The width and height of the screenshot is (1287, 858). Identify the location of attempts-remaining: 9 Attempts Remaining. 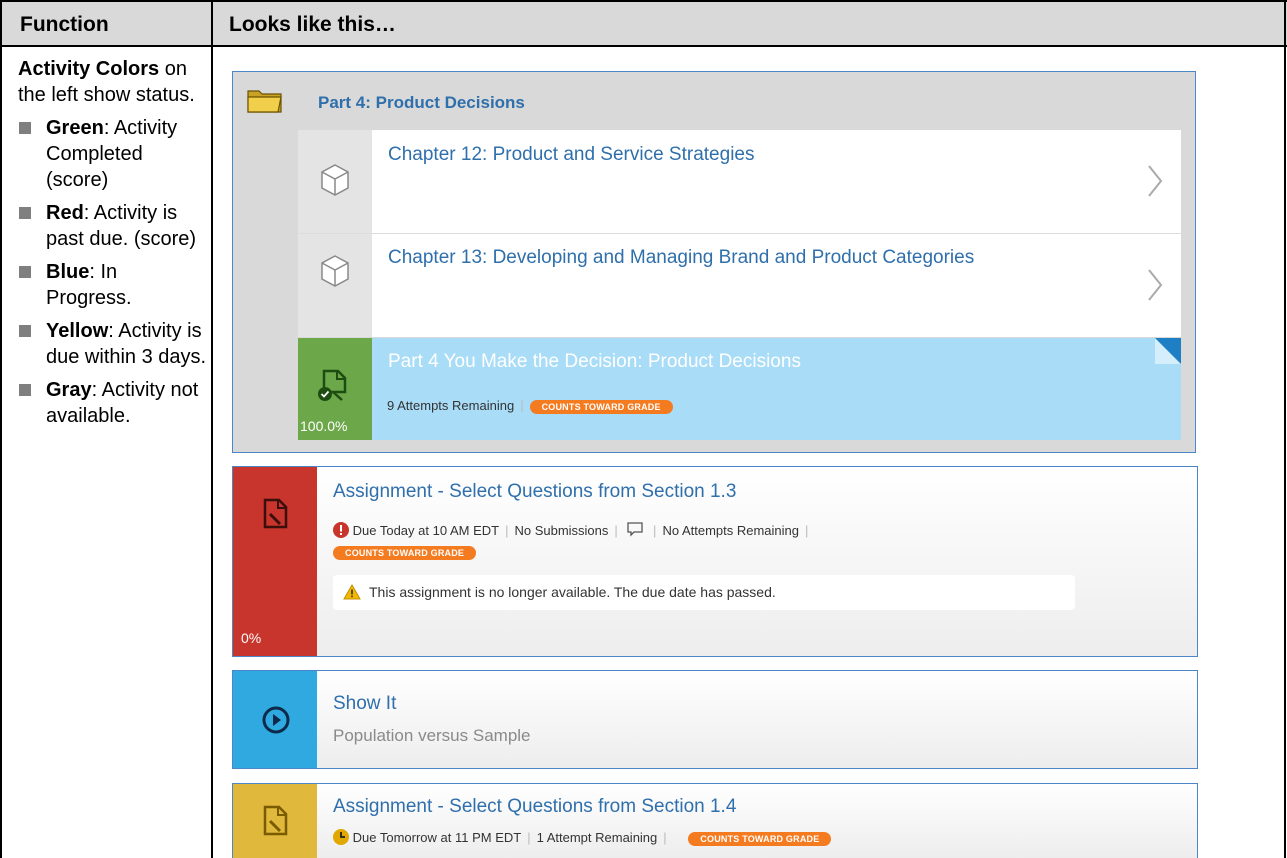
(451, 405).